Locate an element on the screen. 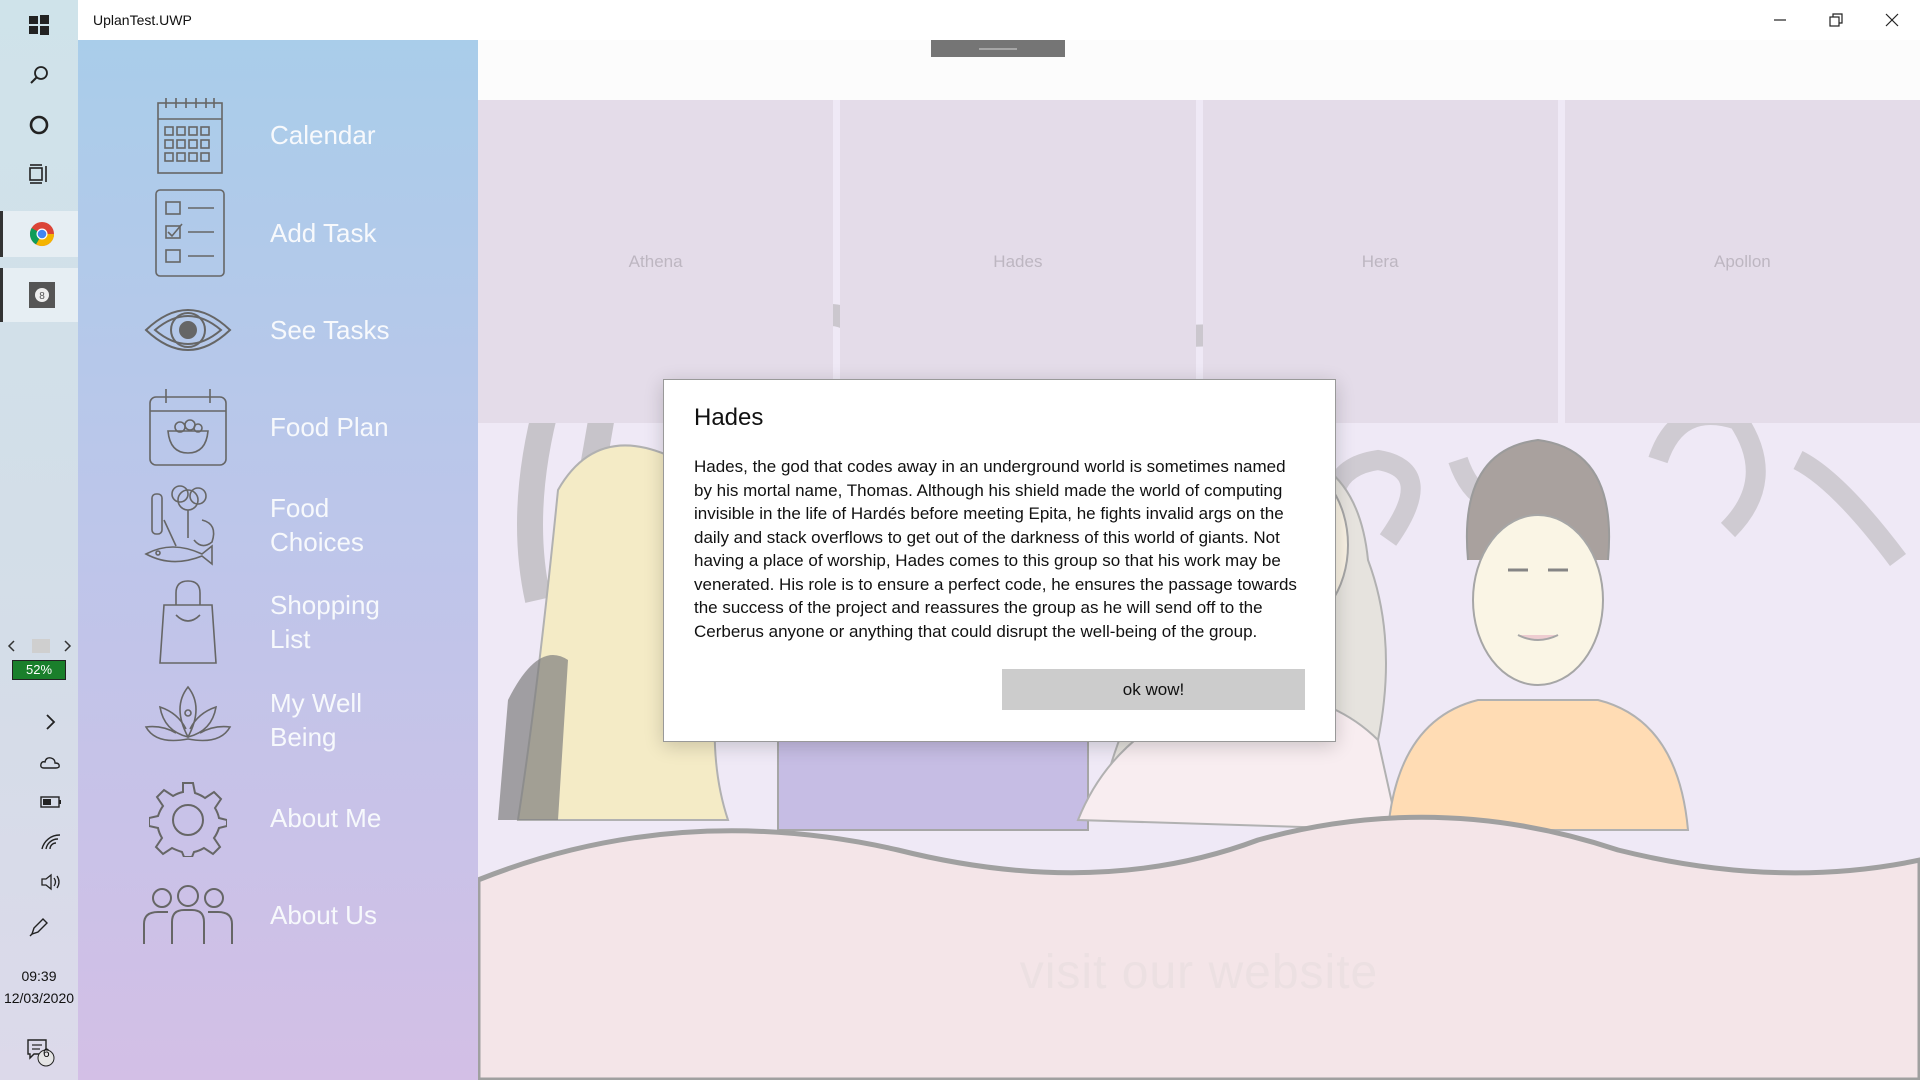 This screenshot has width=1920, height=1080. minimize-icon is located at coordinates (1780, 20).